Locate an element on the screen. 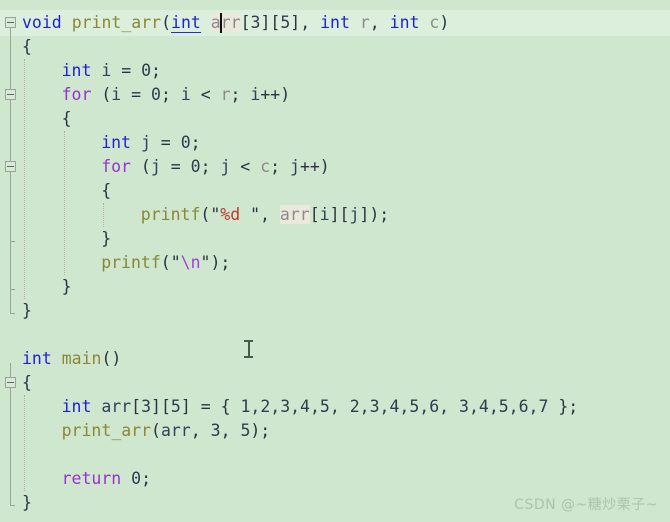 The width and height of the screenshot is (670, 522). code-token: }; is located at coordinates (563, 406).